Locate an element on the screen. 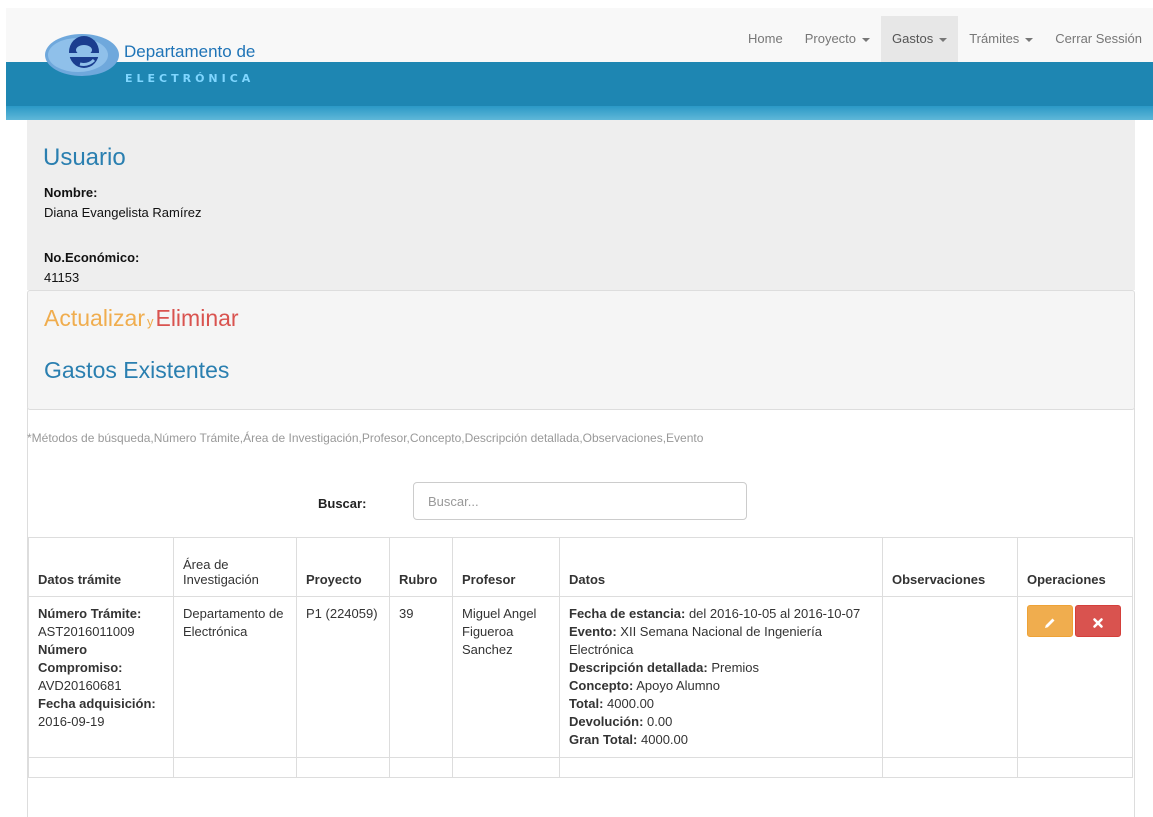 The width and height of the screenshot is (1153, 817). actualizar-eliminar-title: Actualizar yEliminar is located at coordinates (141, 318).